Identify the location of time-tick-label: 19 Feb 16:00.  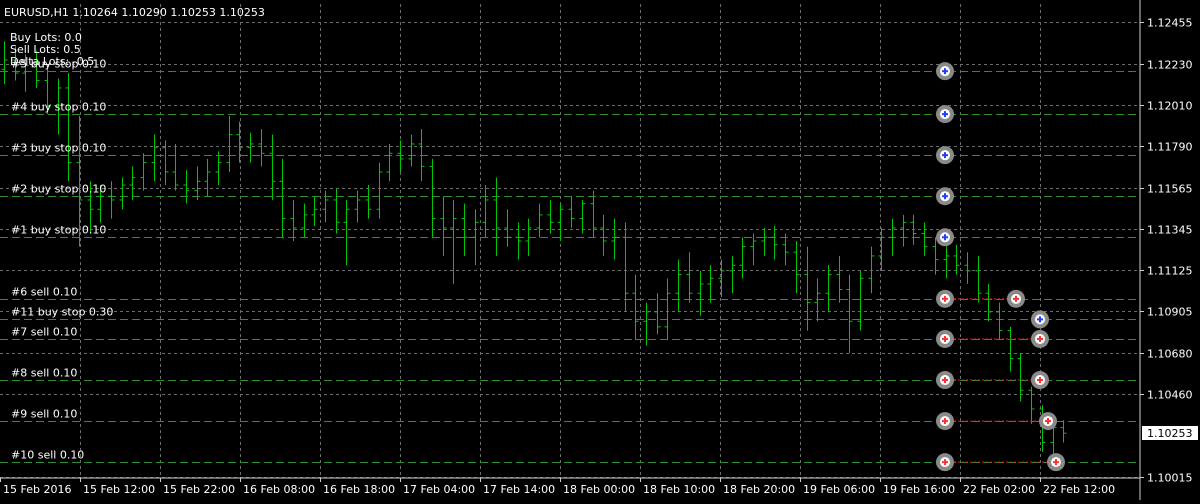
(919, 489).